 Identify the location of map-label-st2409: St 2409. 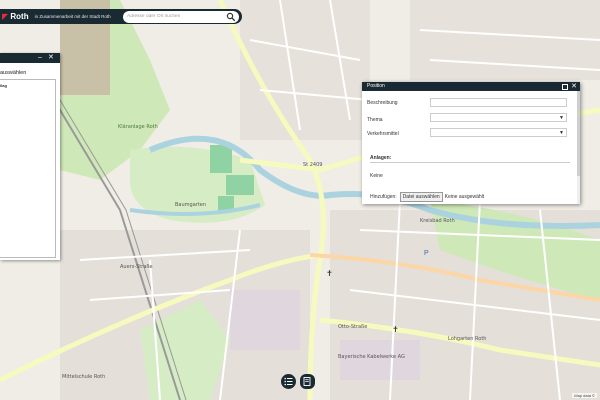
(312, 165).